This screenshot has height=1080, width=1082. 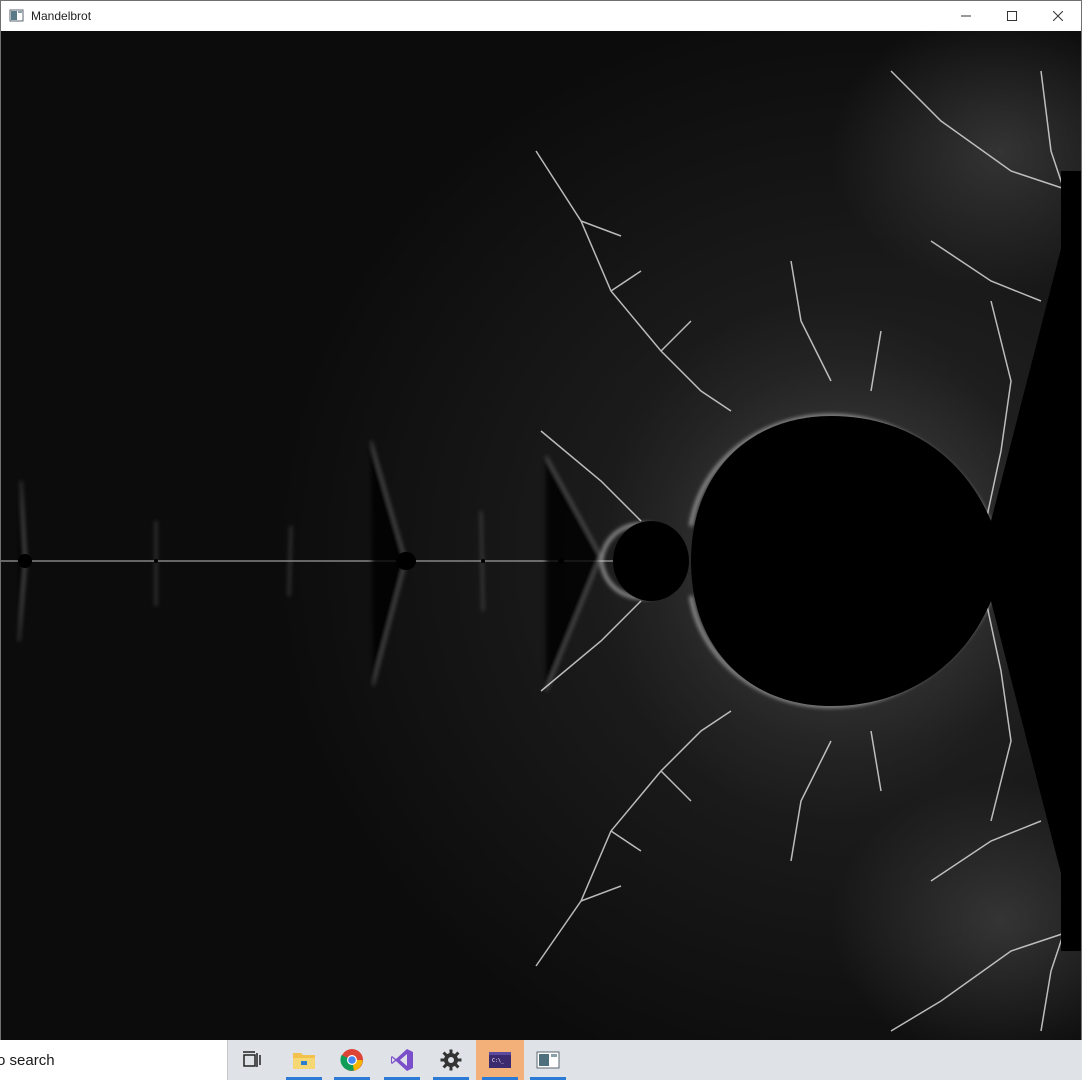 What do you see at coordinates (541, 16) in the screenshot?
I see `title-bar: Mandelbrot` at bounding box center [541, 16].